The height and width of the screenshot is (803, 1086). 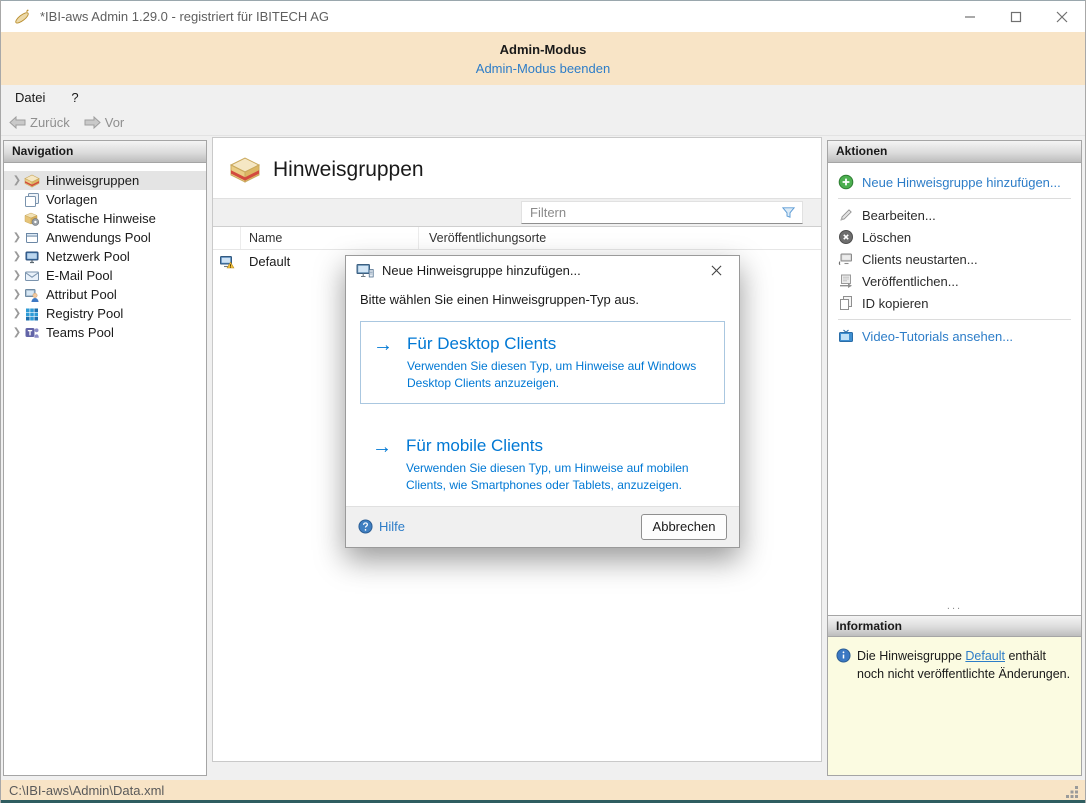 What do you see at coordinates (970, 16) in the screenshot?
I see `minimize-button` at bounding box center [970, 16].